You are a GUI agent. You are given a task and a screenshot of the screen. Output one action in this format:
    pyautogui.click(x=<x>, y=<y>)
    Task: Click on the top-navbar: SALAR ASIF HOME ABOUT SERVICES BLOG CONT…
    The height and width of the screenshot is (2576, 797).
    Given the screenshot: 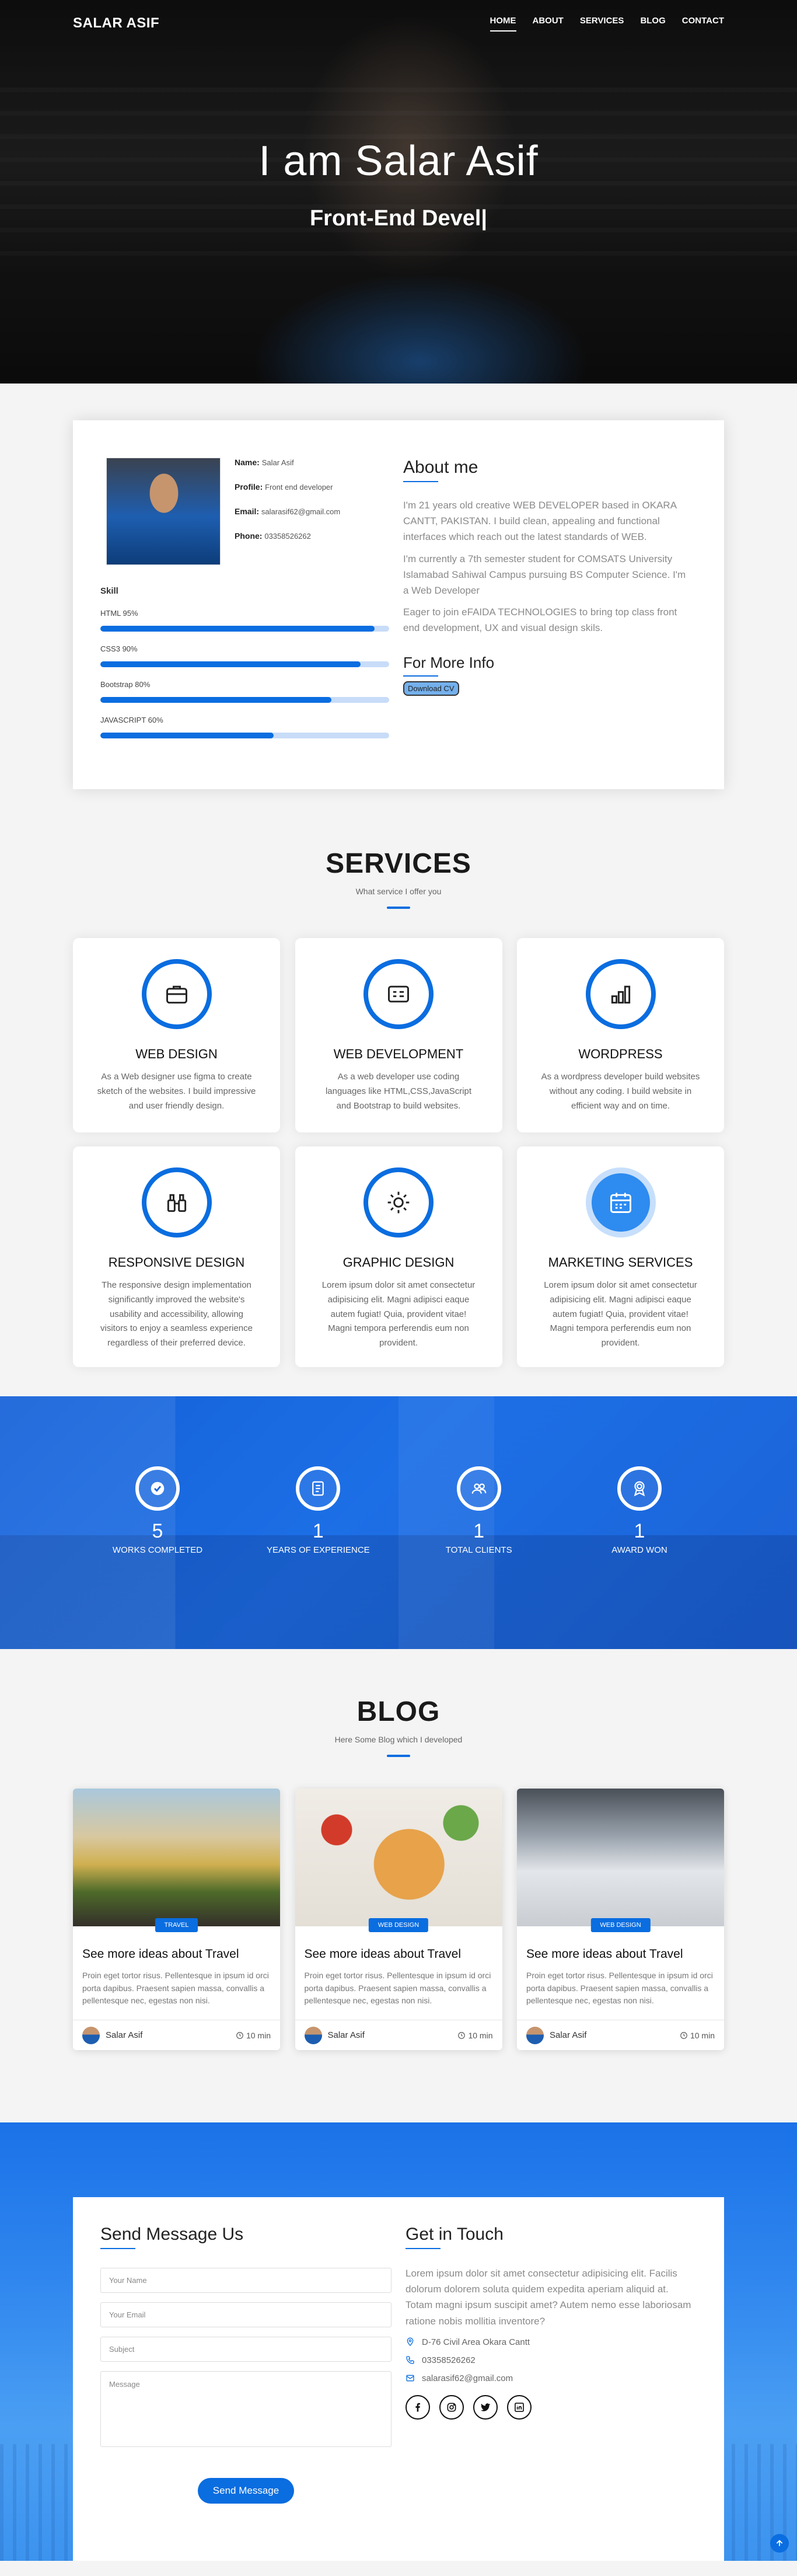 What is the action you would take?
    pyautogui.click(x=398, y=24)
    